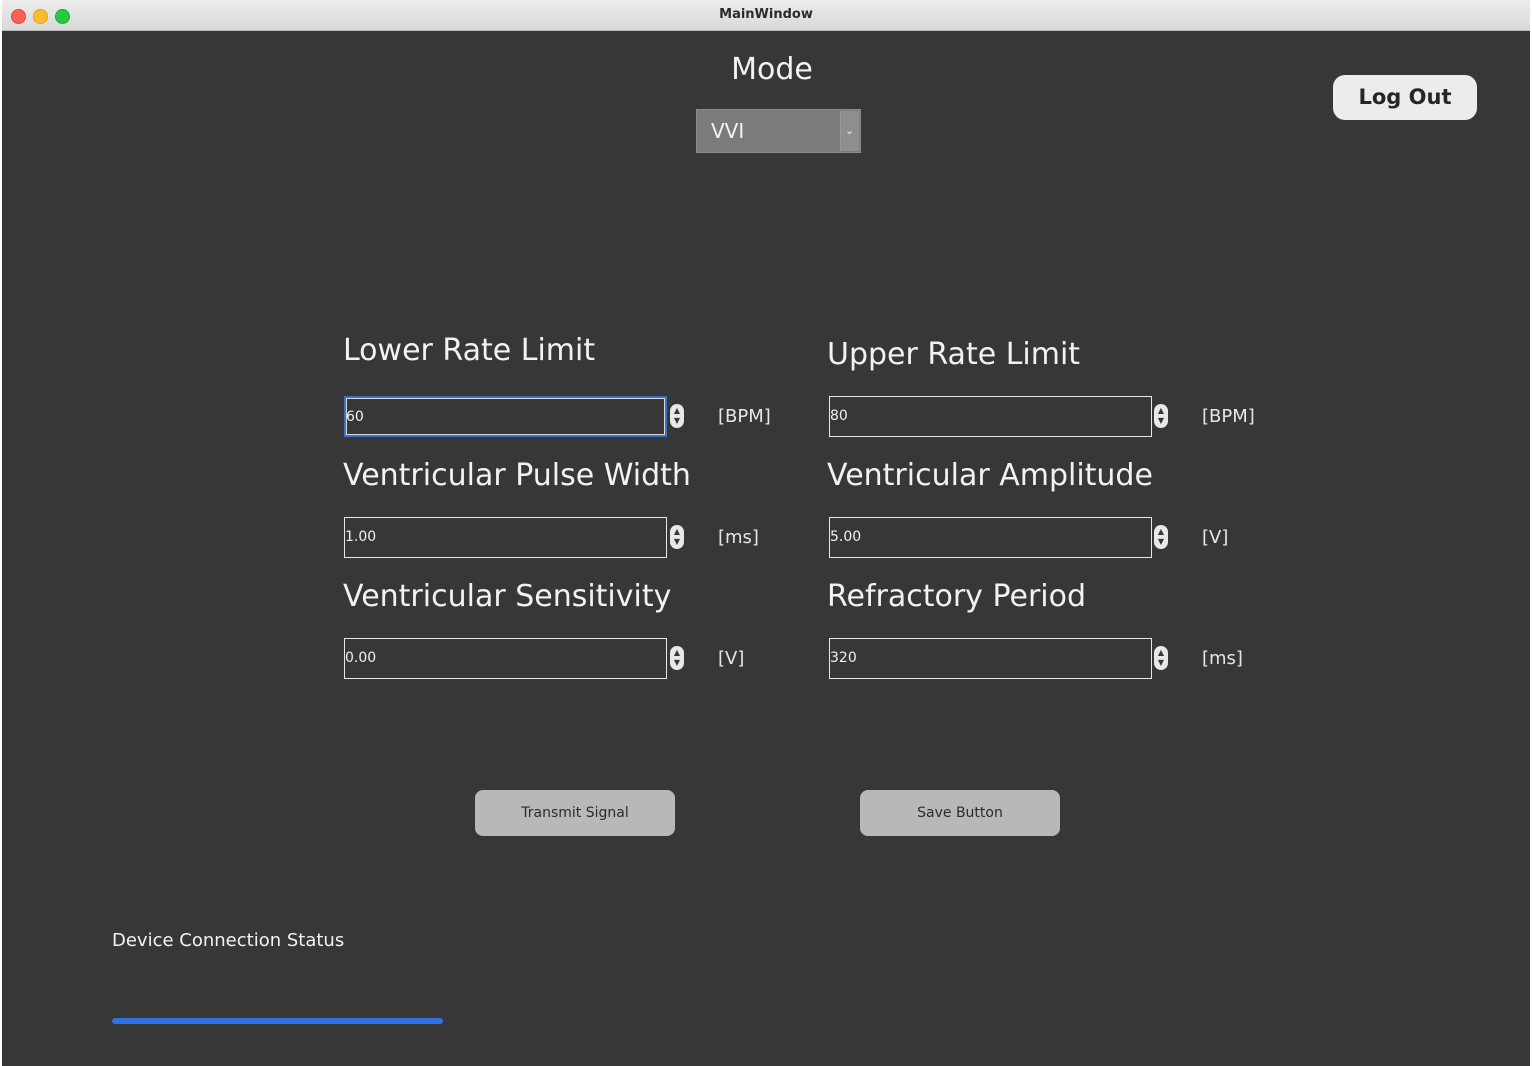 Image resolution: width=1532 pixels, height=1066 pixels. Describe the element at coordinates (846, 537) in the screenshot. I see `ventricular-amplitude-value: 5.00` at that location.